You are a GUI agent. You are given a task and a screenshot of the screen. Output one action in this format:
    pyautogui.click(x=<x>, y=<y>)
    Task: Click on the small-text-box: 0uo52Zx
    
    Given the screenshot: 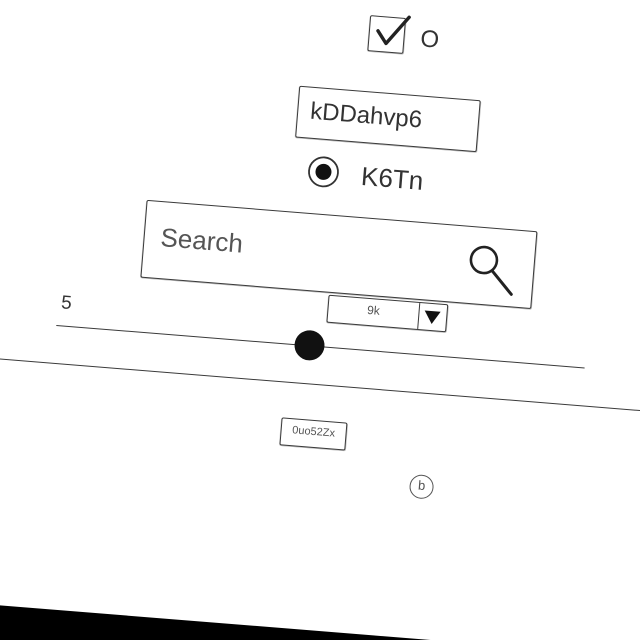 What is the action you would take?
    pyautogui.click(x=313, y=434)
    